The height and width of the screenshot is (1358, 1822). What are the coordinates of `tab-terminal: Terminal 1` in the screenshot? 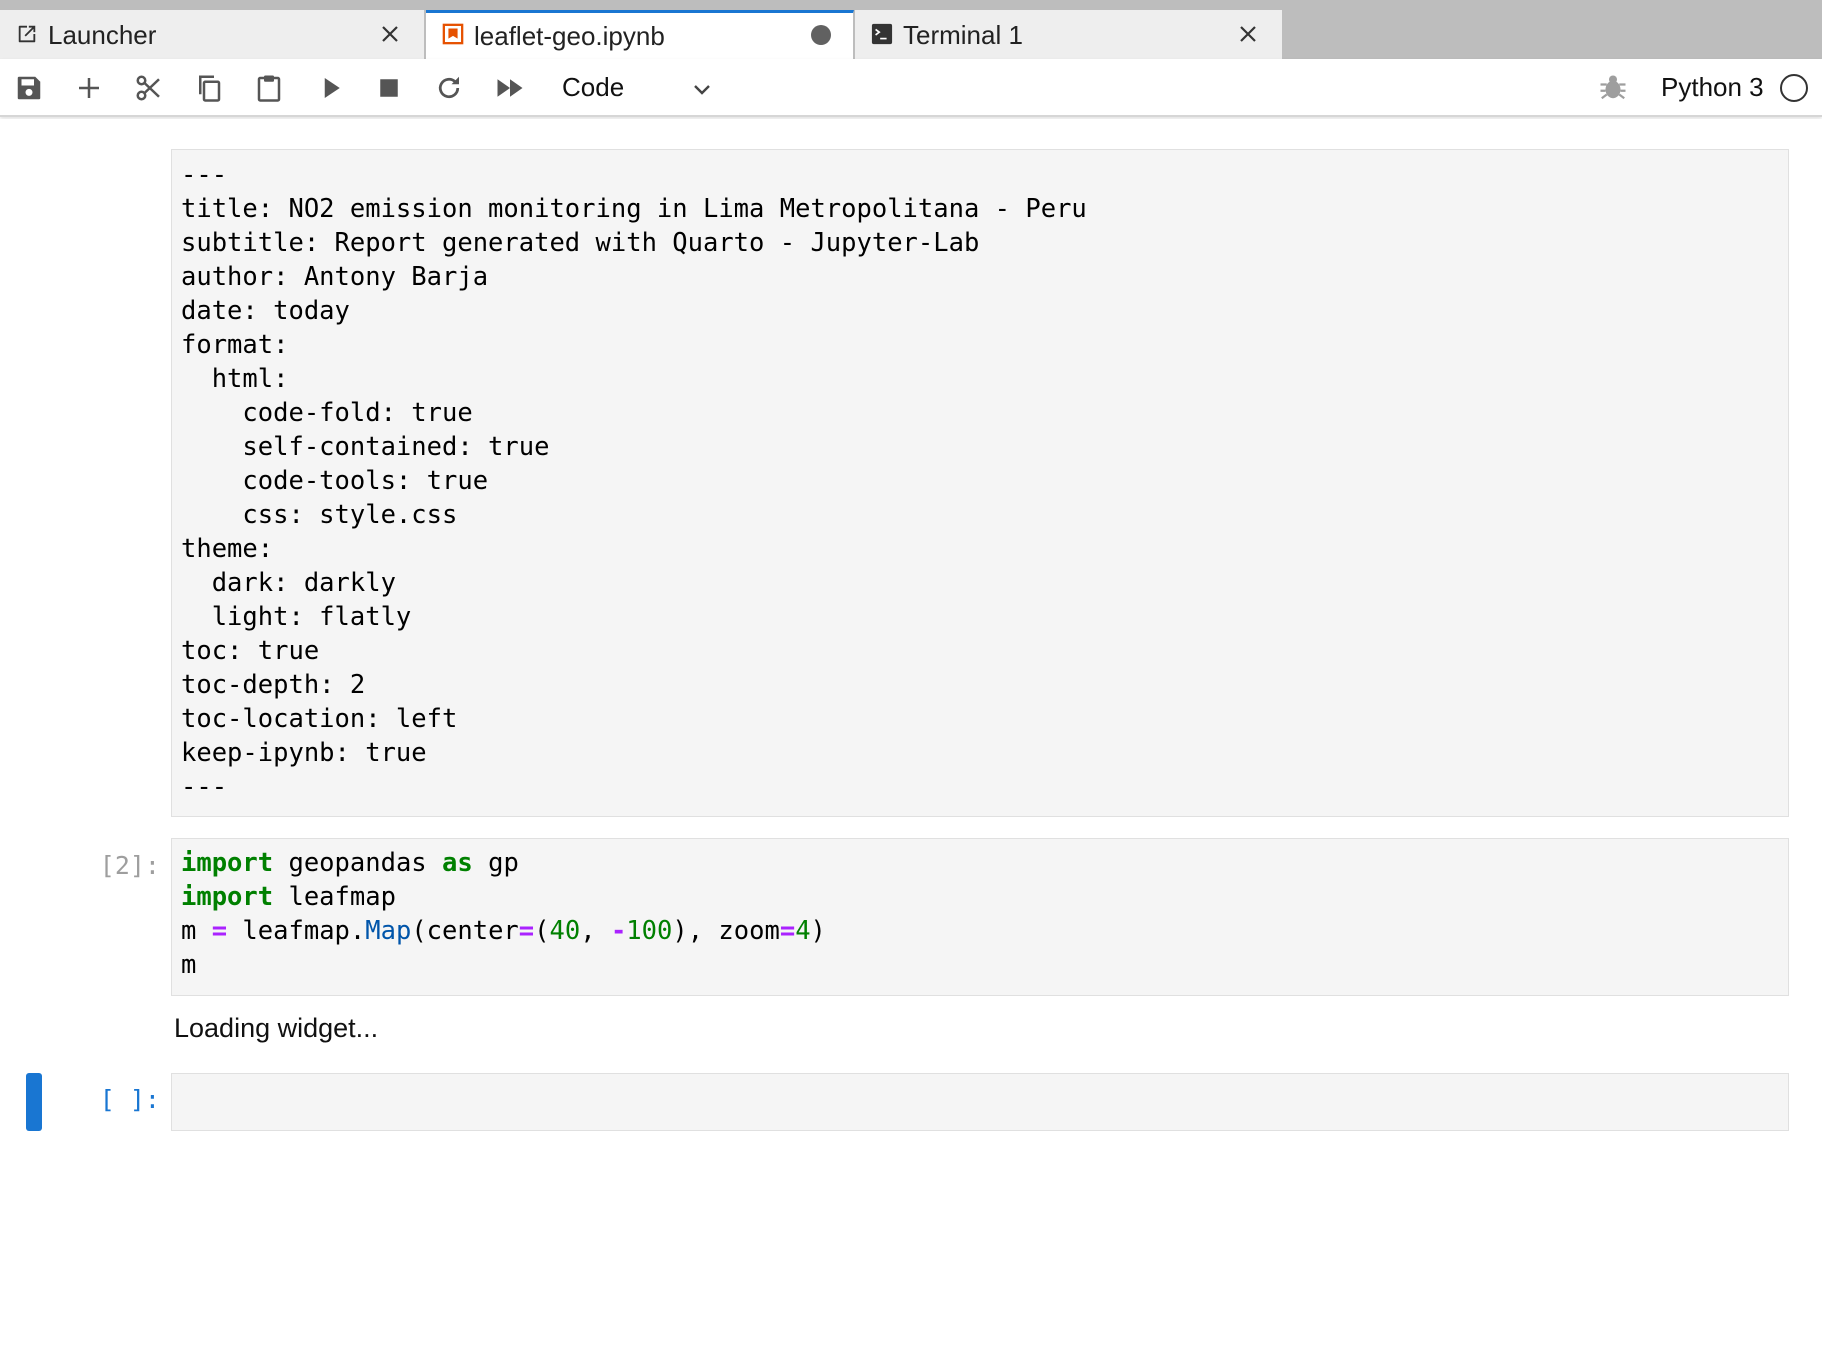 It's located at (1069, 34).